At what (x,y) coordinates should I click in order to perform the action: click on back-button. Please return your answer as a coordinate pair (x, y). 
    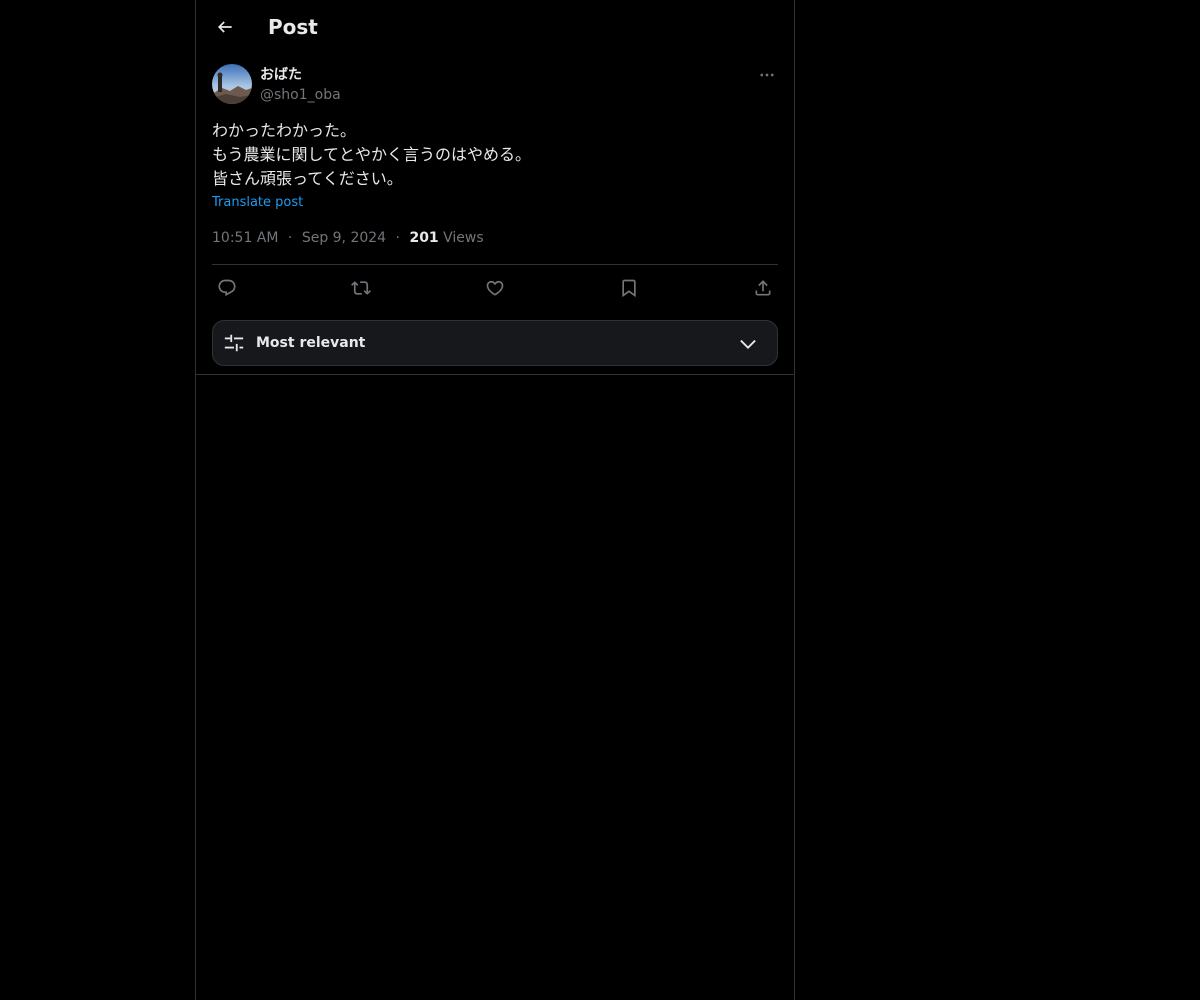
    Looking at the image, I should click on (225, 27).